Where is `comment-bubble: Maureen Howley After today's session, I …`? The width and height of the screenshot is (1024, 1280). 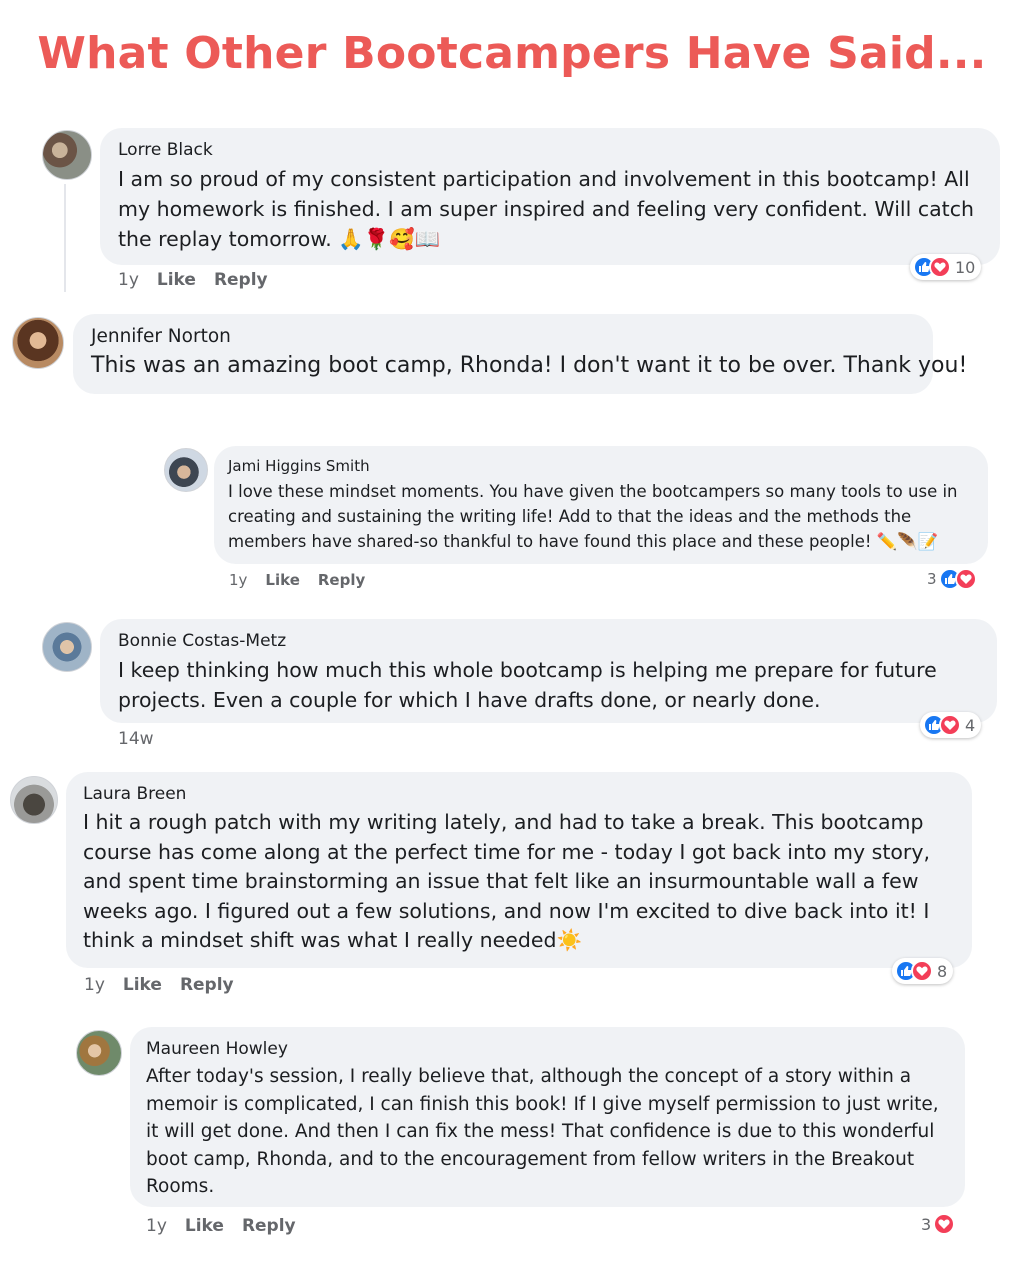
comment-bubble: Maureen Howley After today's session, I … is located at coordinates (547, 1117).